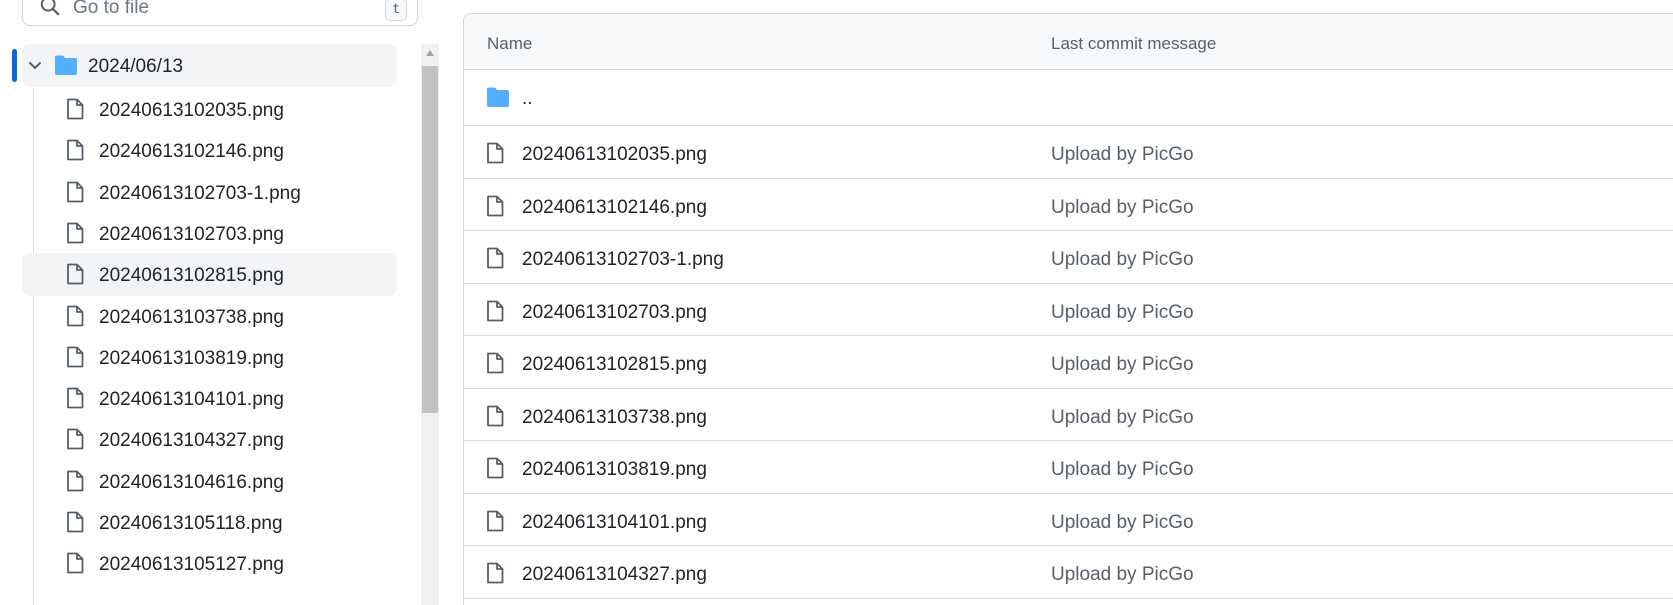 The width and height of the screenshot is (1673, 605). What do you see at coordinates (614, 575) in the screenshot?
I see `file-name-link: 20240613104327.png` at bounding box center [614, 575].